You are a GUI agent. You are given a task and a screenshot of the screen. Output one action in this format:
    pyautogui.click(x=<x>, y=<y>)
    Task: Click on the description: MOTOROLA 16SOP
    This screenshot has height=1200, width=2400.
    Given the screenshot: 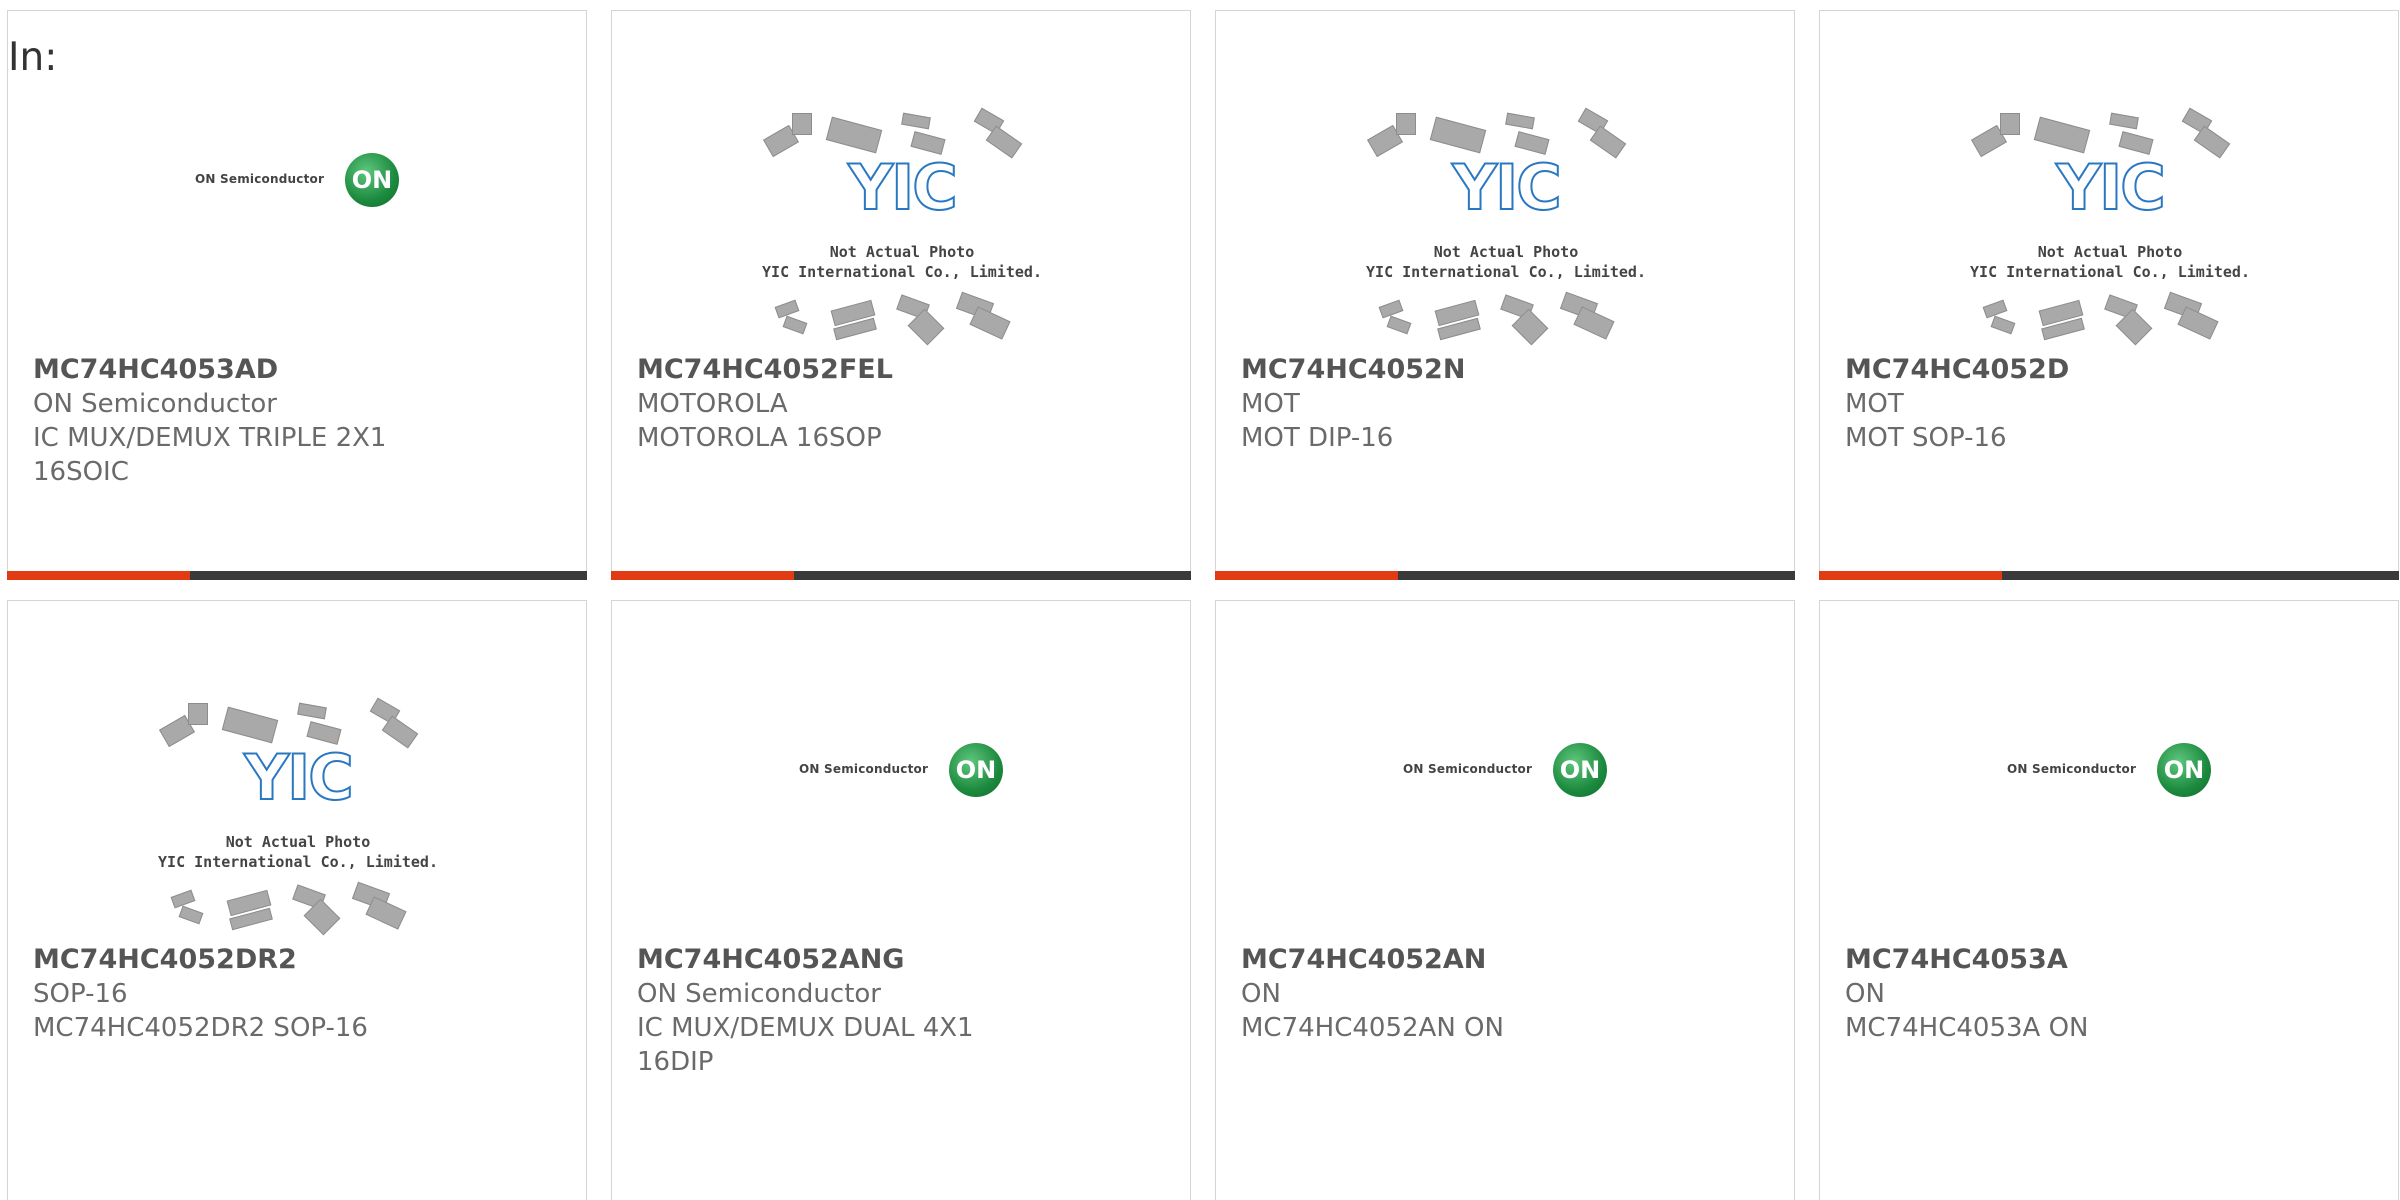 What is the action you would take?
    pyautogui.click(x=759, y=438)
    